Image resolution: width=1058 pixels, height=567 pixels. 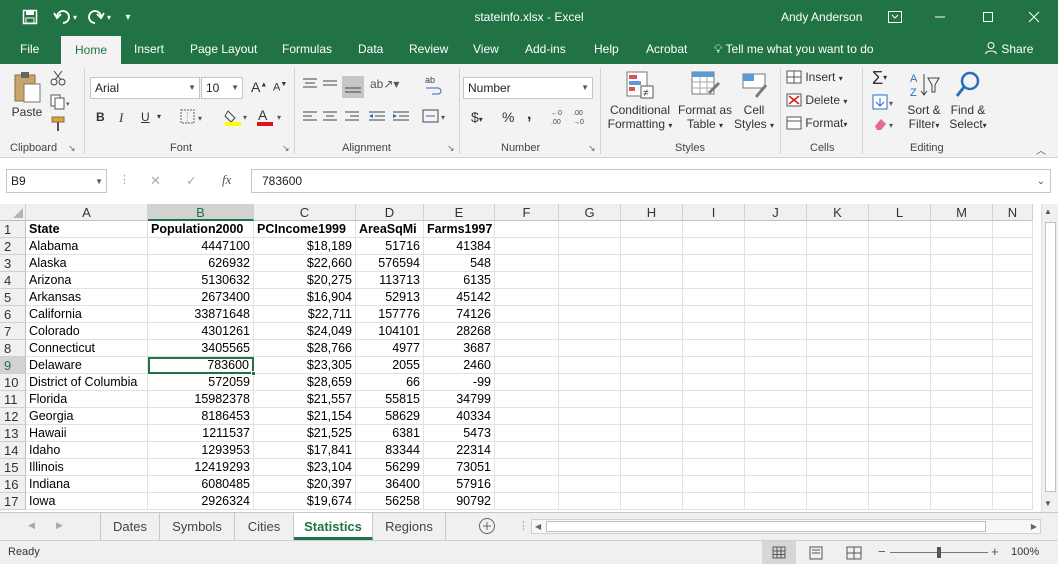 I want to click on font-launcher-icon: ↘, so click(x=286, y=148).